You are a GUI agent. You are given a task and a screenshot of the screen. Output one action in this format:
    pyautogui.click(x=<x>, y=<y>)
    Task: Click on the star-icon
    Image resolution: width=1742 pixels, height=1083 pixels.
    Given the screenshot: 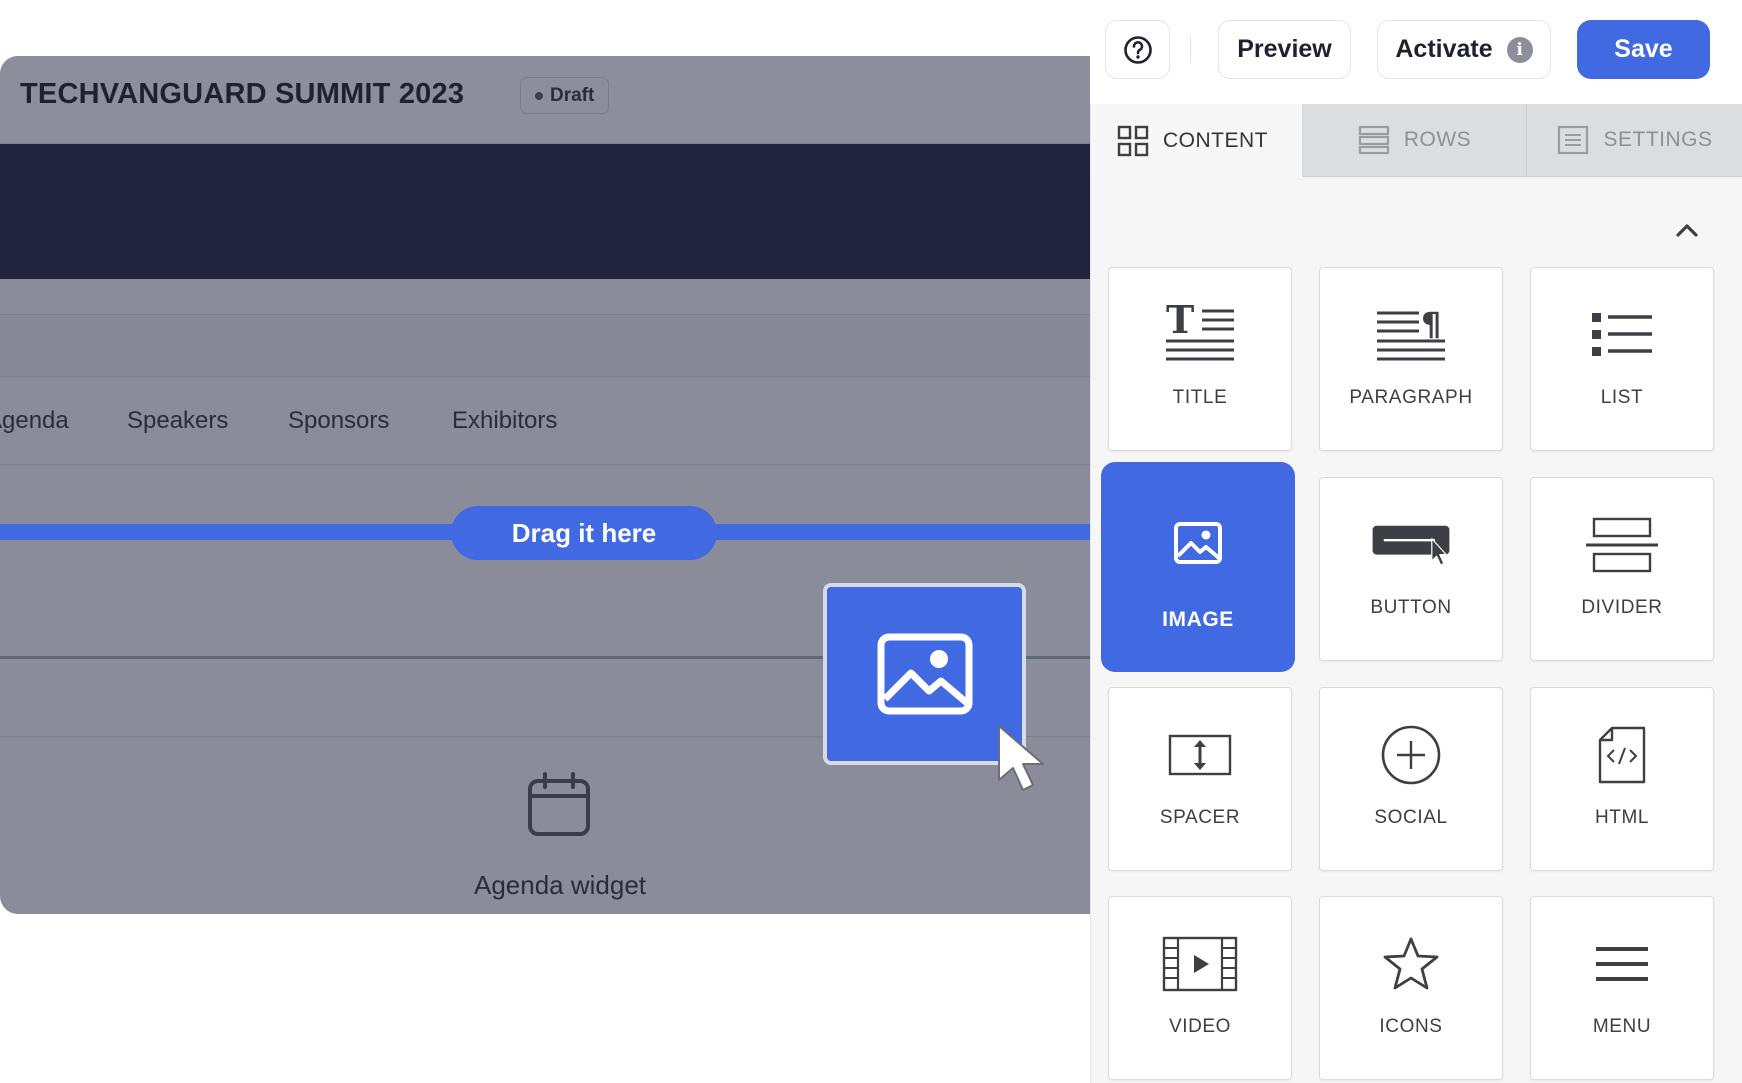 What is the action you would take?
    pyautogui.click(x=1411, y=963)
    